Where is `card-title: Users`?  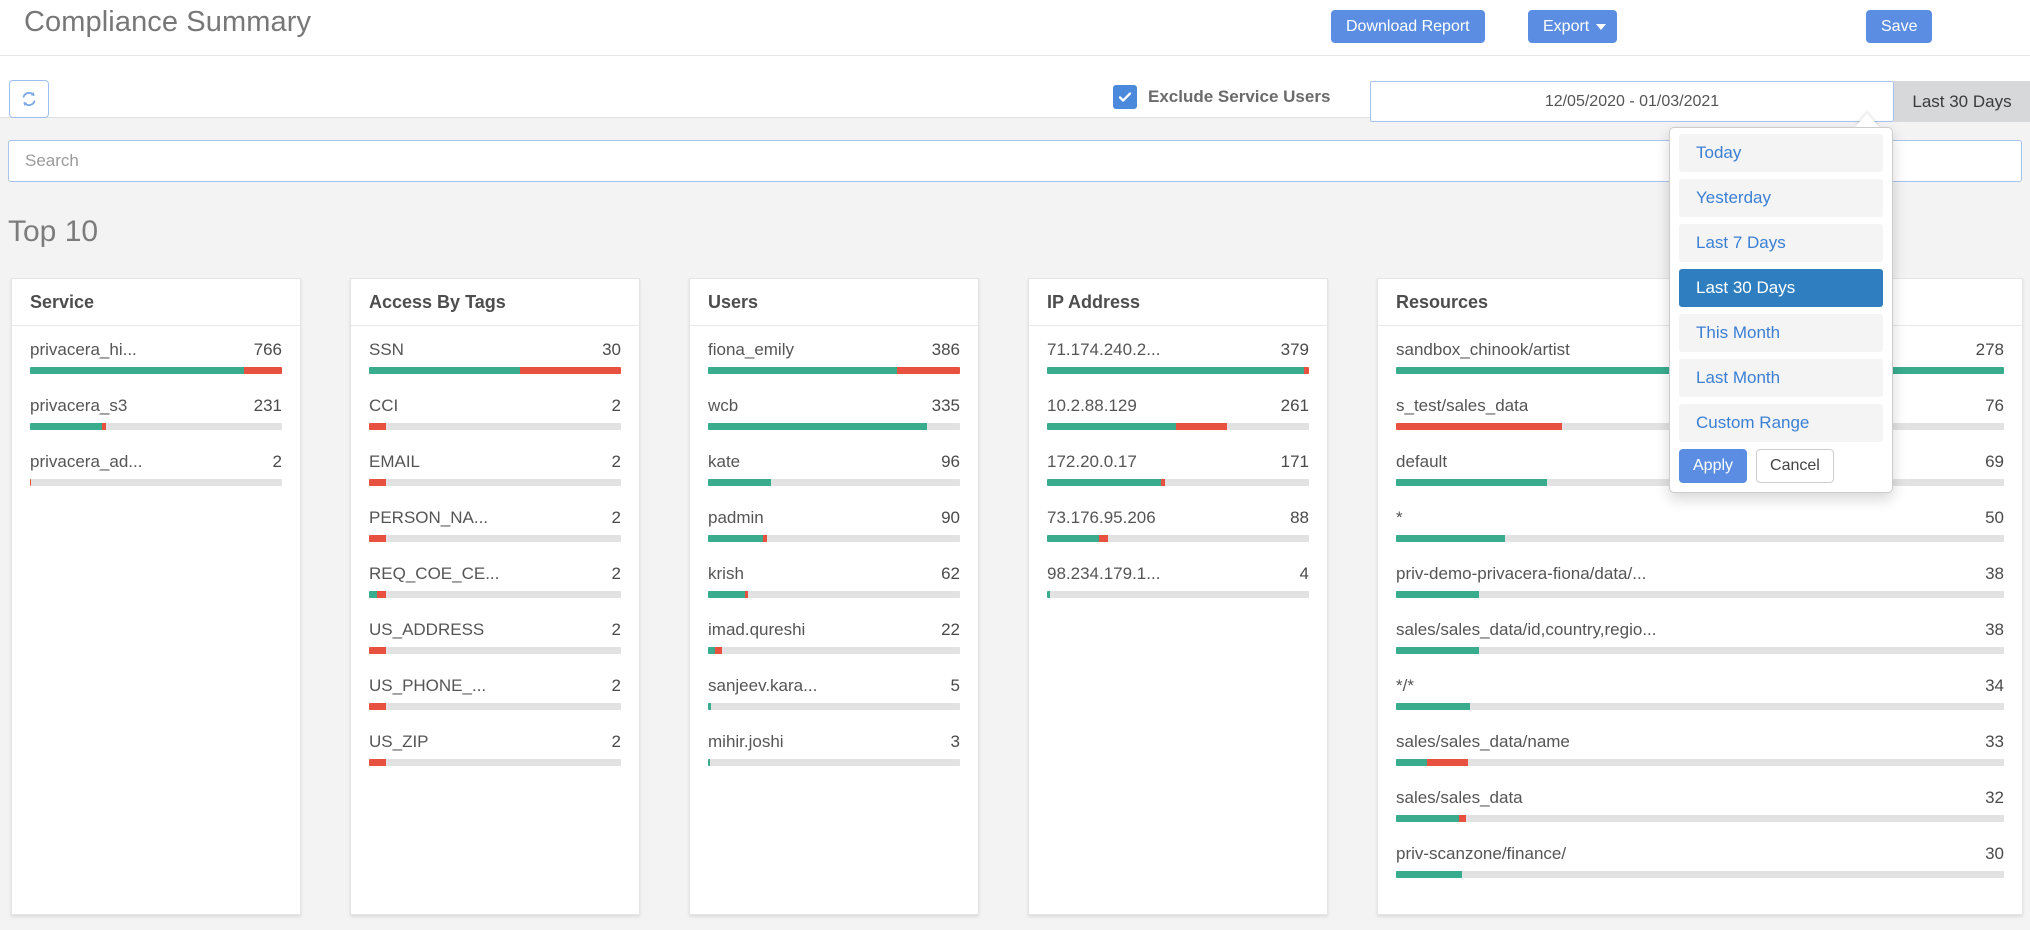 card-title: Users is located at coordinates (834, 302).